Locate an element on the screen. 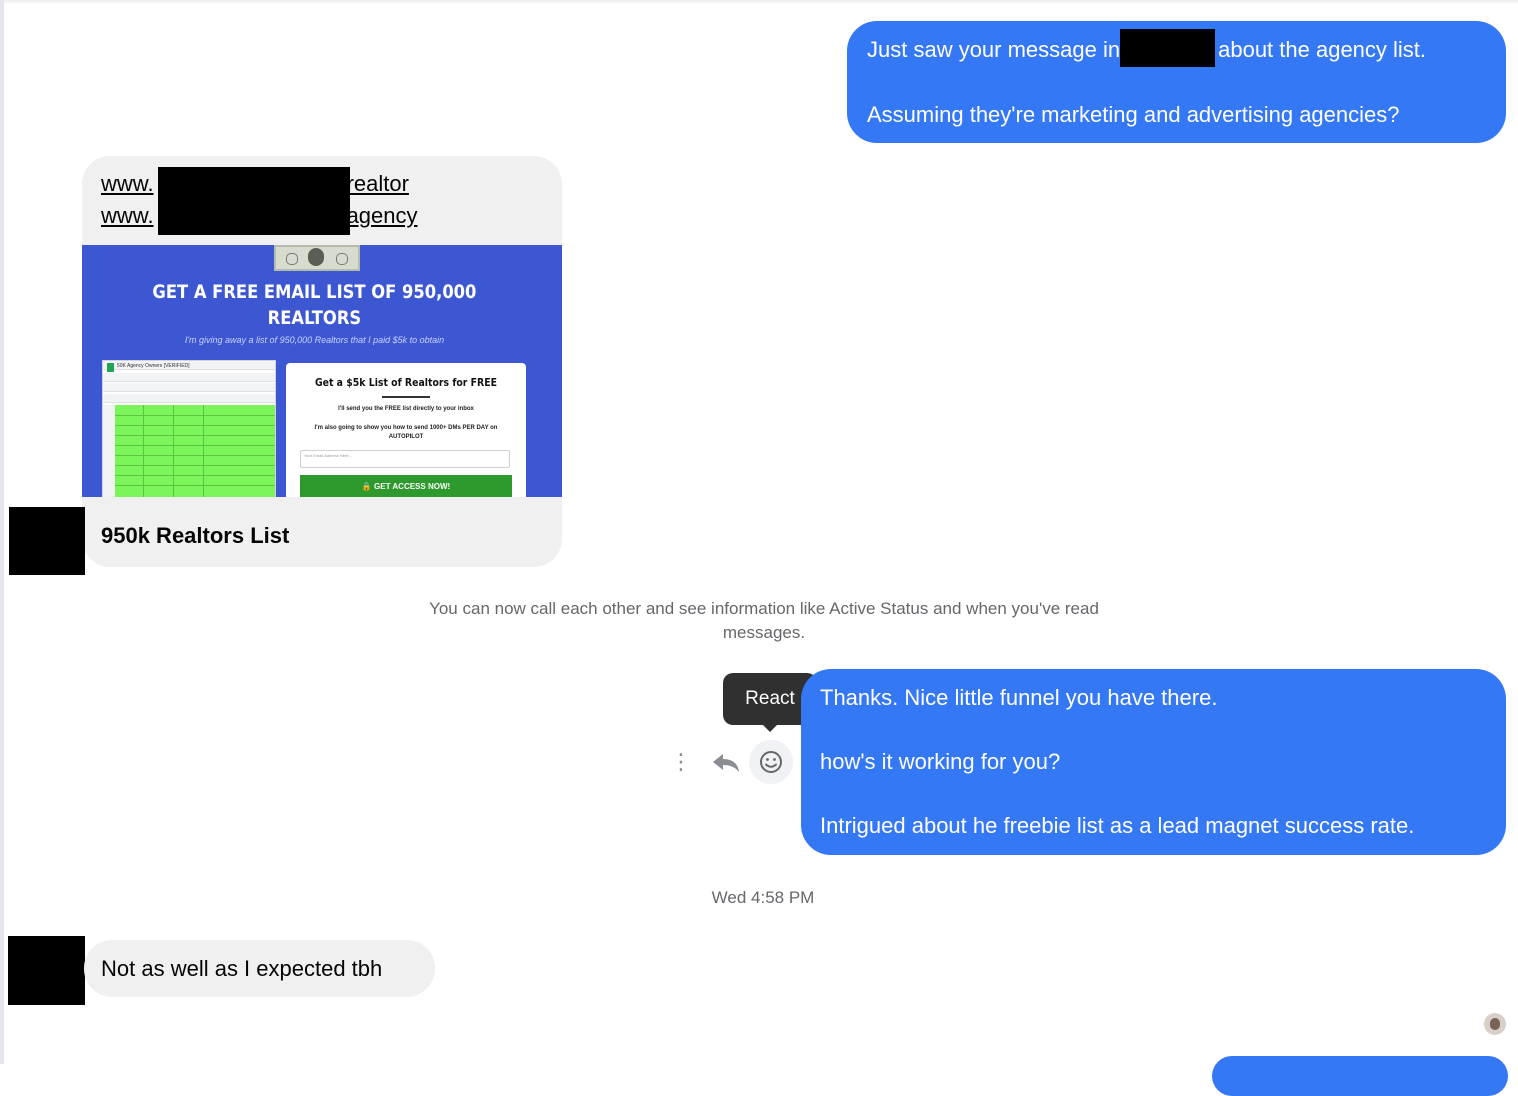 This screenshot has height=1096, width=1518. conversation-timestamp: Wed 4:58 PM is located at coordinates (763, 897).